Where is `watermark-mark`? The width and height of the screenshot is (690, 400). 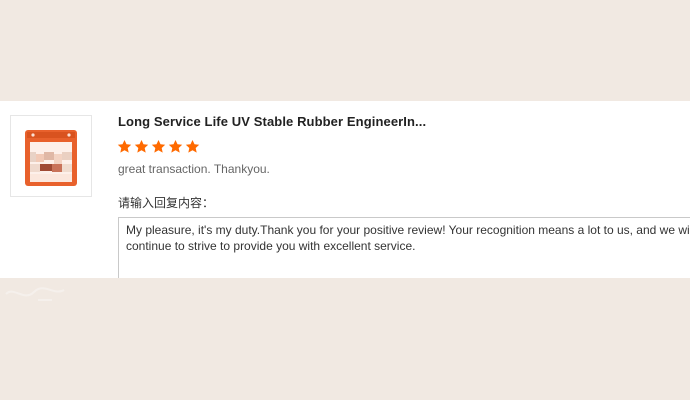 watermark-mark is located at coordinates (35, 294).